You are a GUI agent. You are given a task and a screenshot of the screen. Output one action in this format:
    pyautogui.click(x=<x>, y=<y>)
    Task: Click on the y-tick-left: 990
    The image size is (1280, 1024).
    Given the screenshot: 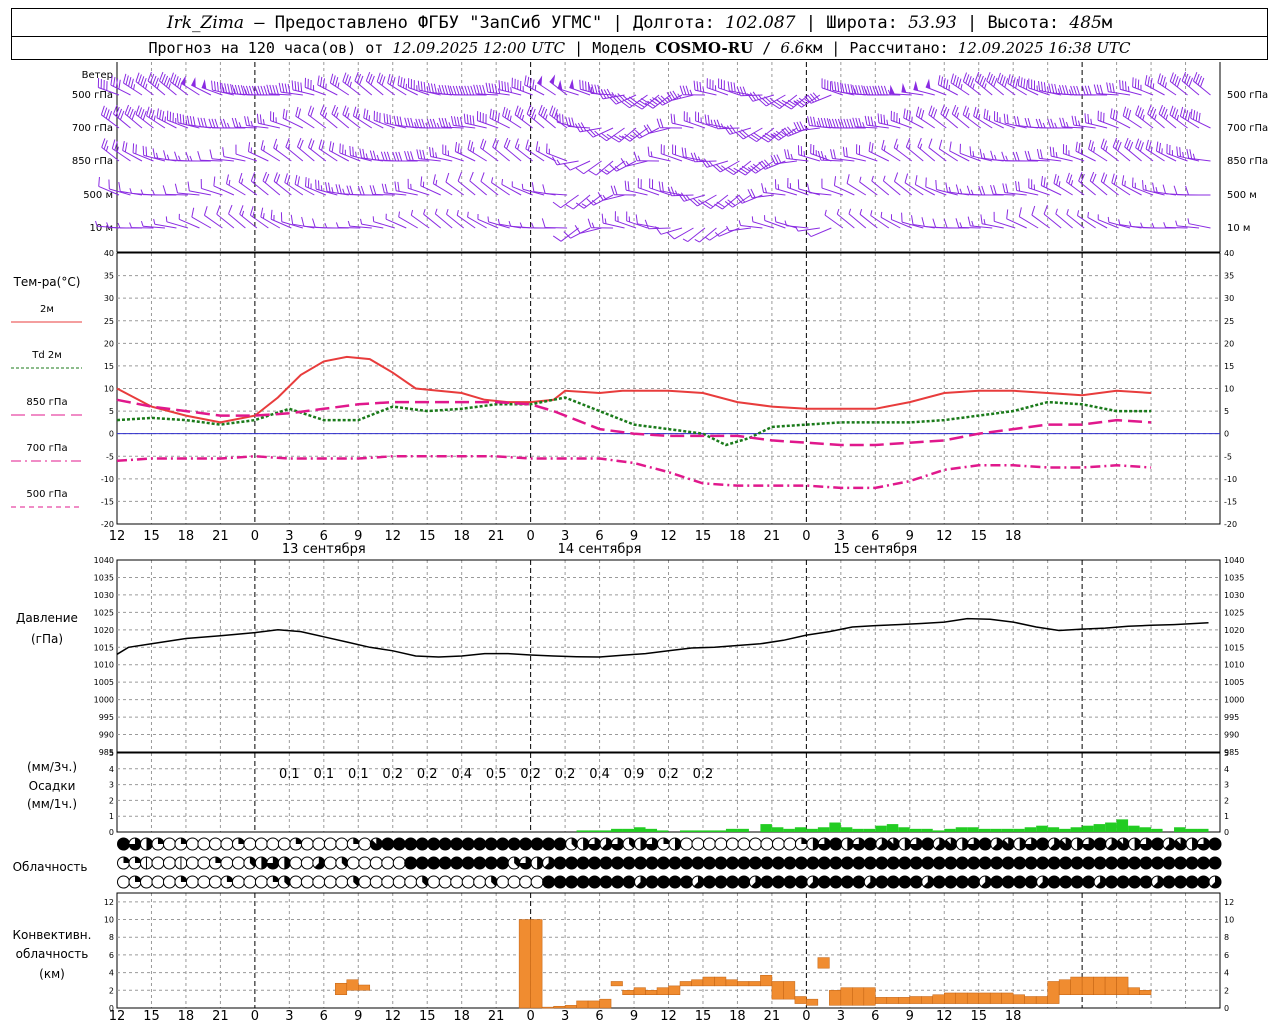 What is the action you would take?
    pyautogui.click(x=106, y=735)
    